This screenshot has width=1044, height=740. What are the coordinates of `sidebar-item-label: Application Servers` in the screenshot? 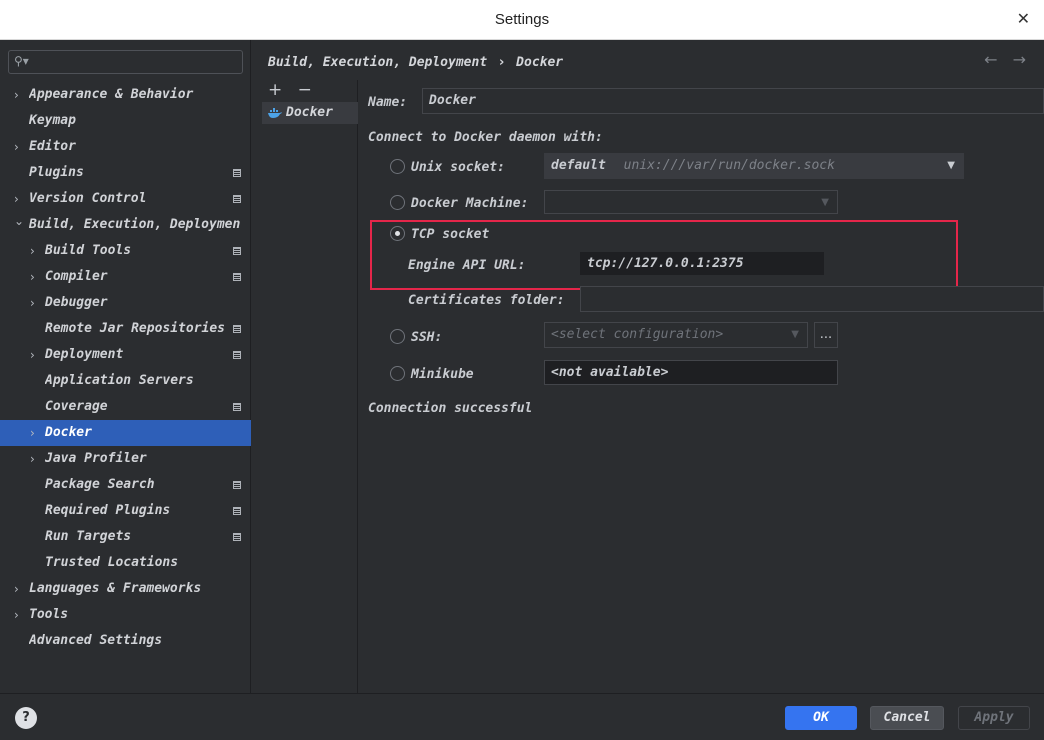 It's located at (119, 380).